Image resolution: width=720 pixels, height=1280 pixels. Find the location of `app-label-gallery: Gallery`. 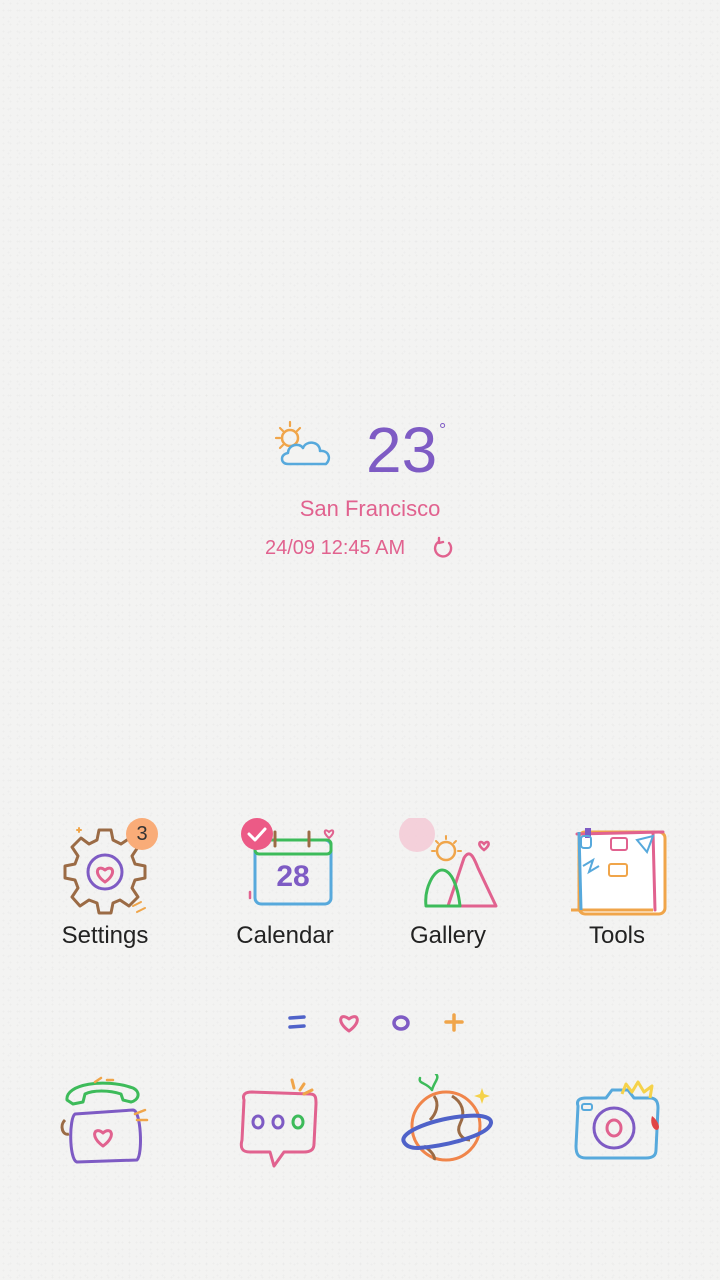

app-label-gallery: Gallery is located at coordinates (448, 935).